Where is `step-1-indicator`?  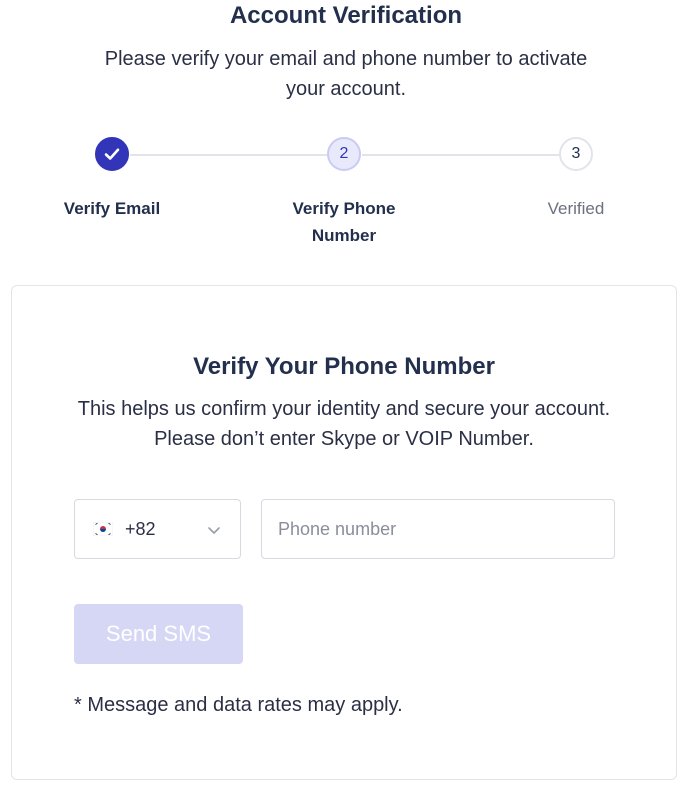
step-1-indicator is located at coordinates (112, 154).